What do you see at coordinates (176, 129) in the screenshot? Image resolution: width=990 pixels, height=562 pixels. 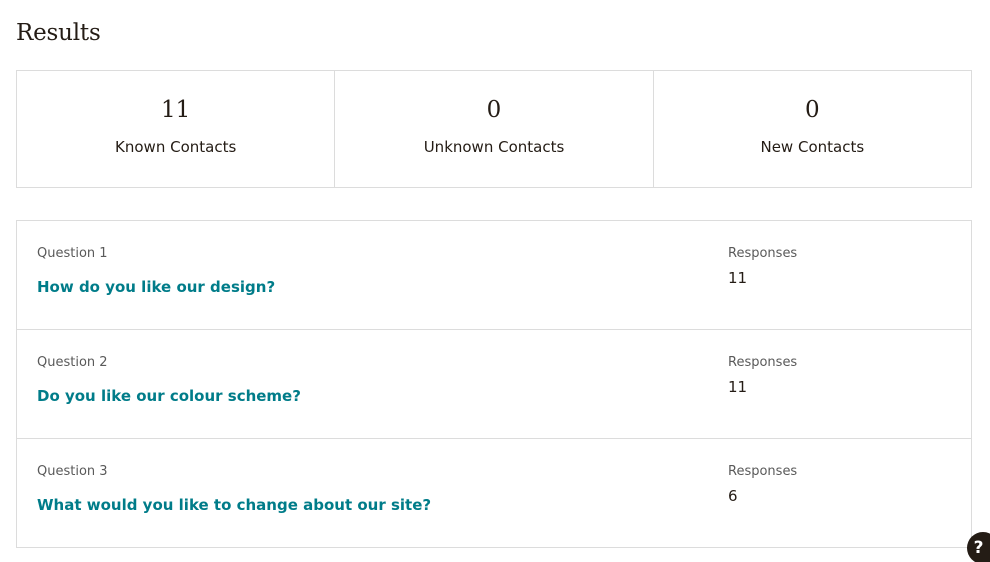 I see `stat-known-contacts: 11 Known Contacts` at bounding box center [176, 129].